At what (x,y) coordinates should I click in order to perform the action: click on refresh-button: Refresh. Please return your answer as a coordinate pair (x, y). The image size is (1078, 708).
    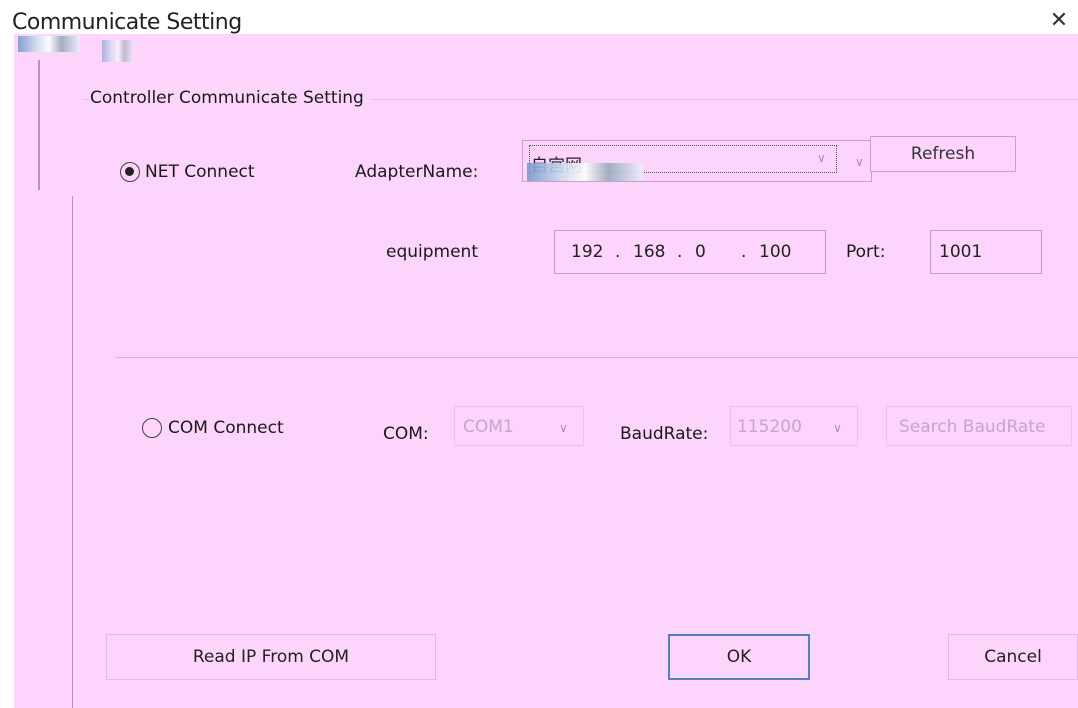
    Looking at the image, I should click on (943, 154).